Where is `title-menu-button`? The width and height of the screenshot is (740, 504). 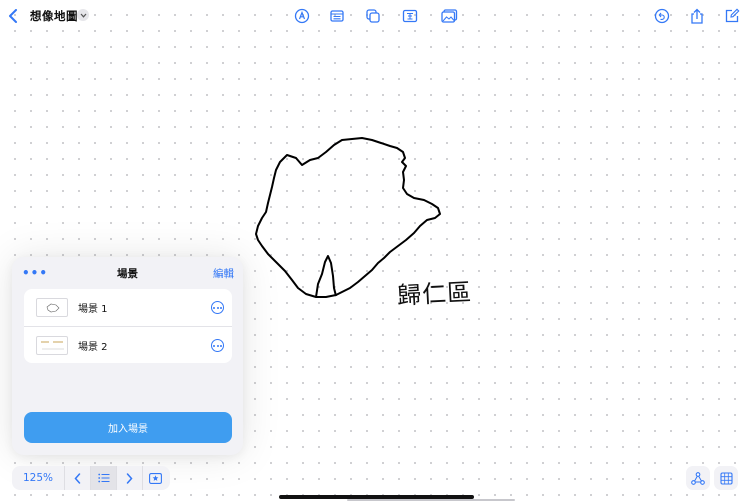
title-menu-button is located at coordinates (83, 15).